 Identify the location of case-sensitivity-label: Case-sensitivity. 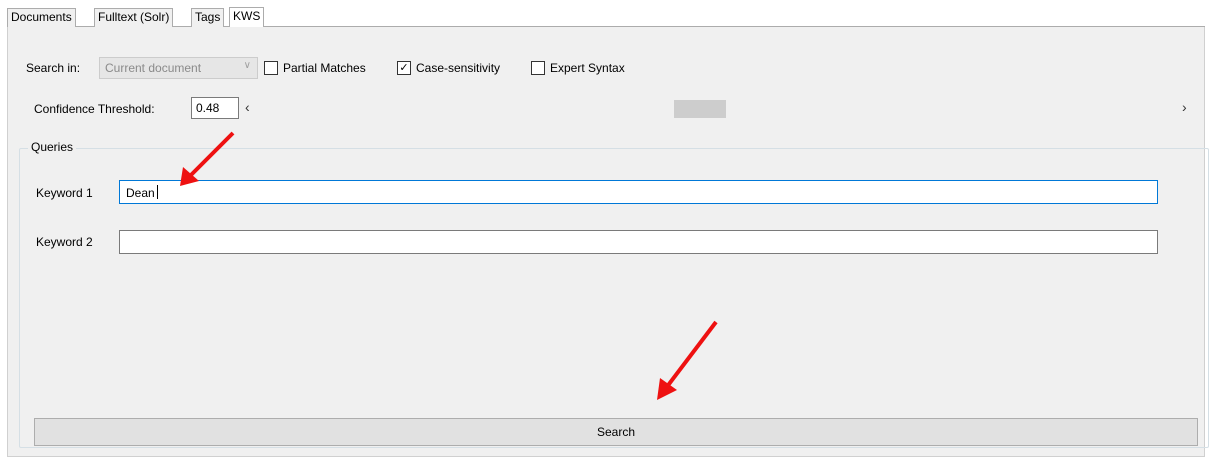
(458, 68).